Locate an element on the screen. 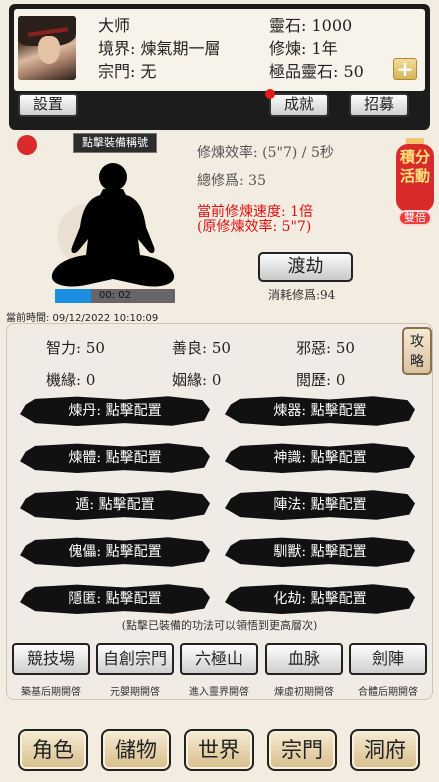  sect-label: 宗門: is located at coordinates (117, 71).